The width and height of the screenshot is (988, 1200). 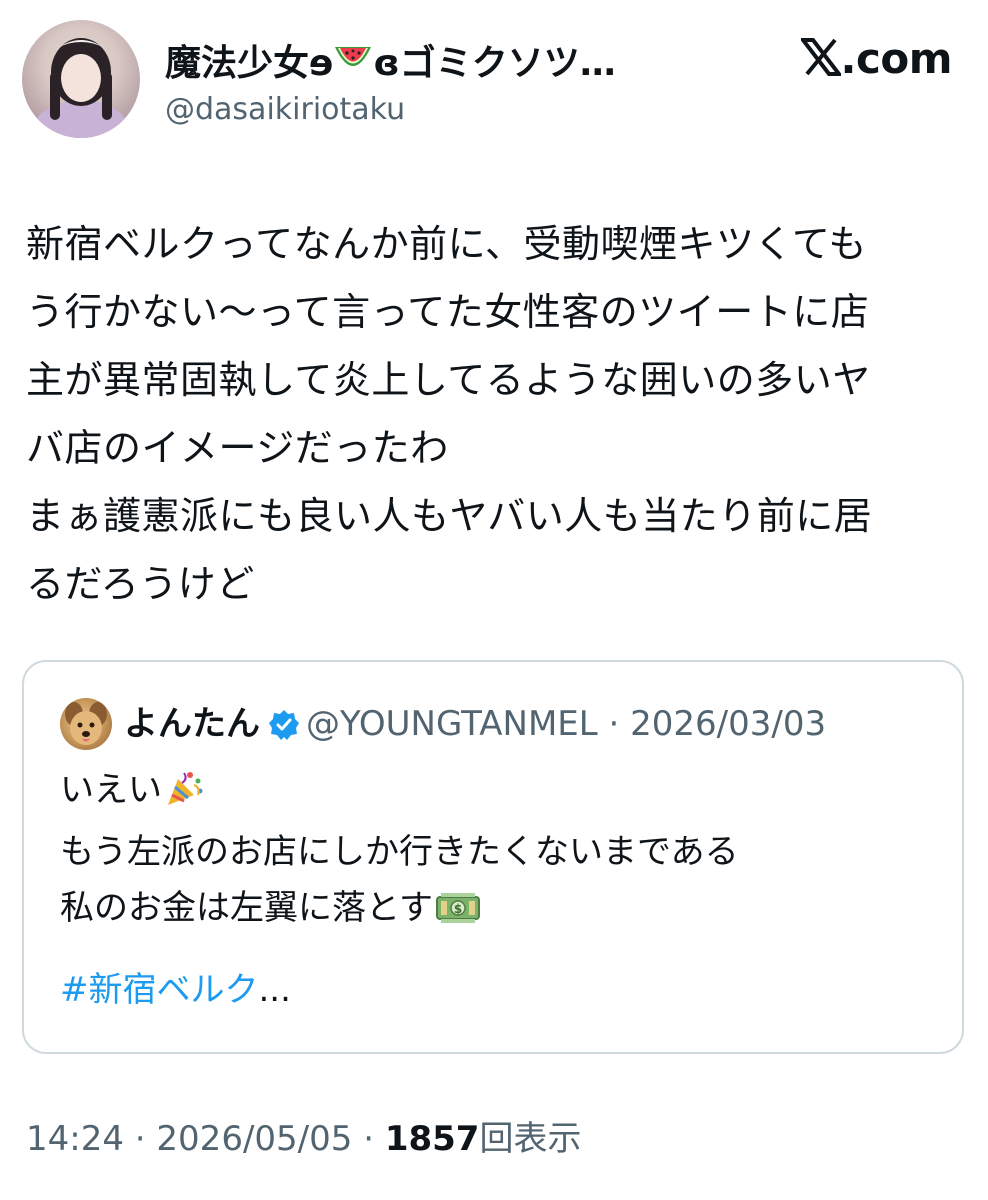 What do you see at coordinates (820, 62) in the screenshot?
I see `x-logo-icon` at bounding box center [820, 62].